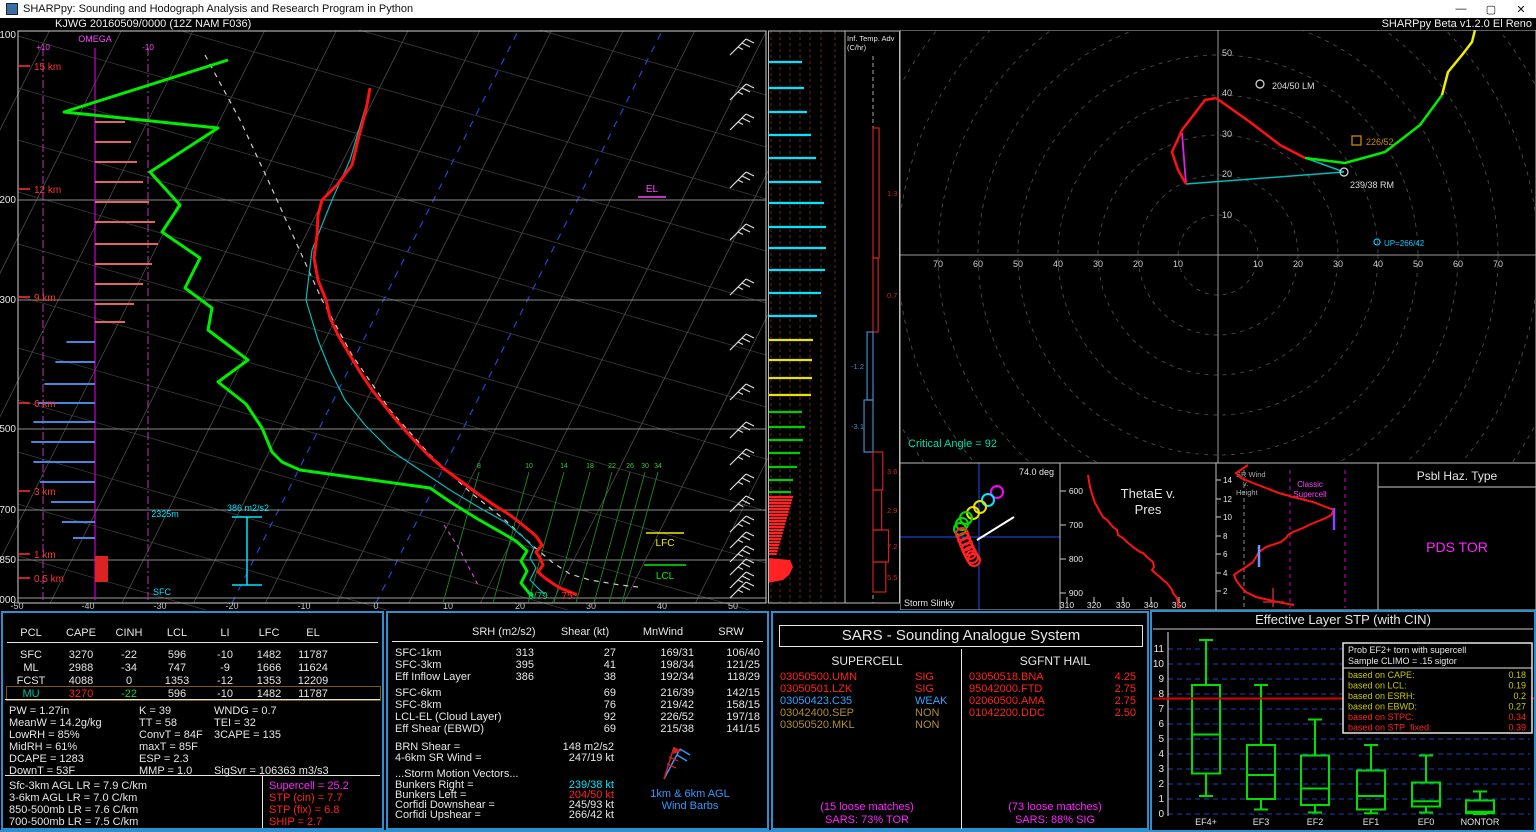  Describe the element at coordinates (448, 717) in the screenshot. I see `kin-row-label: LCL-EL (Cloud Layer)` at that location.